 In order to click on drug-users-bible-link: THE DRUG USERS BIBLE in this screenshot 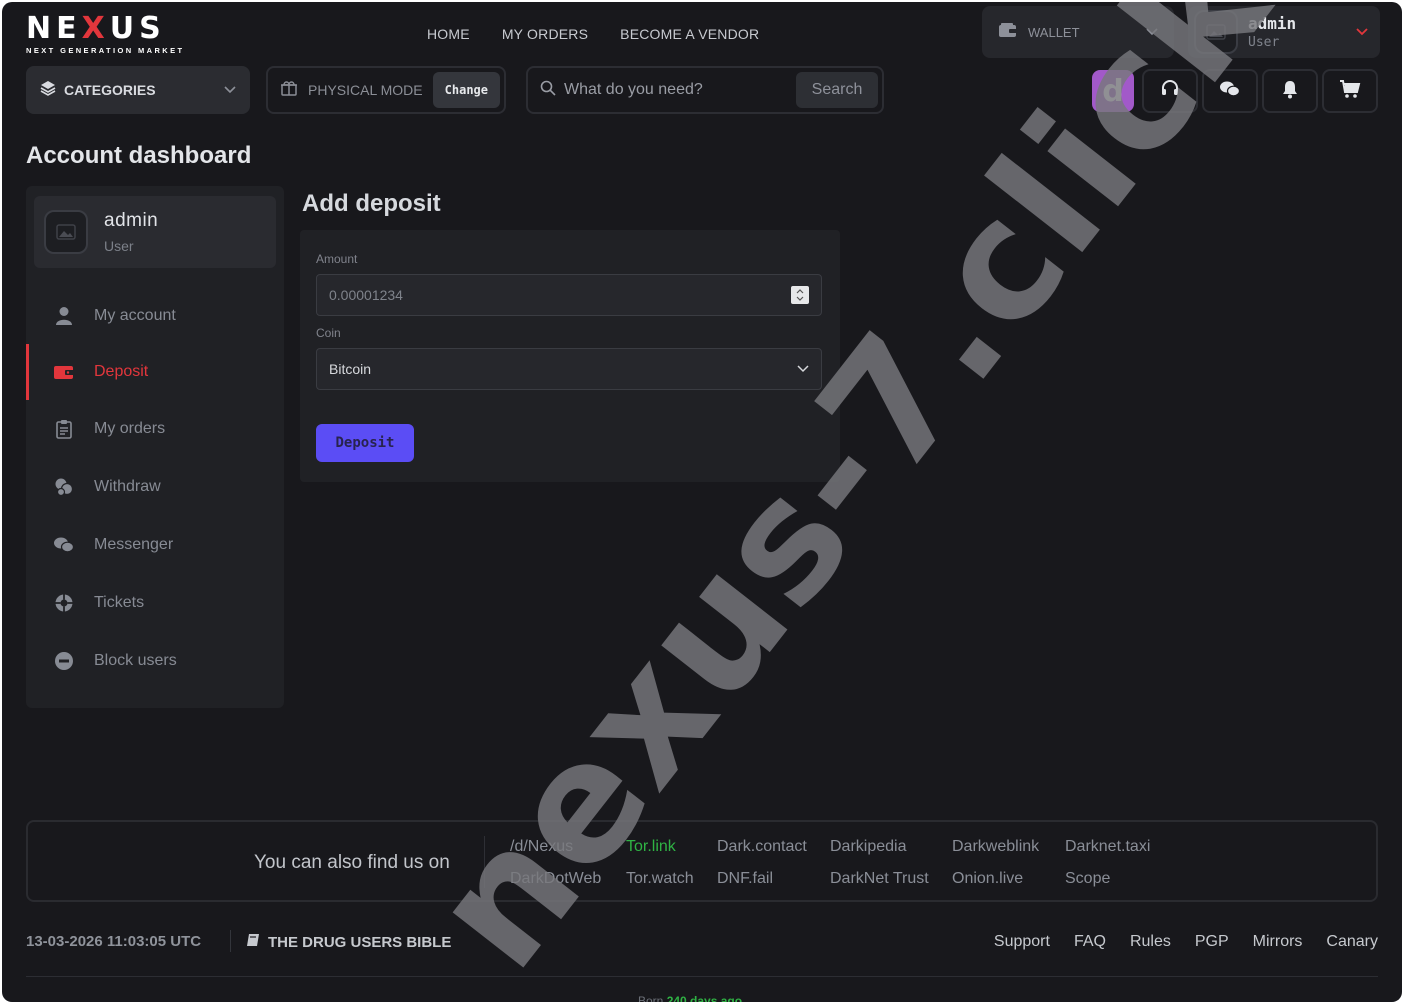, I will do `click(348, 942)`.